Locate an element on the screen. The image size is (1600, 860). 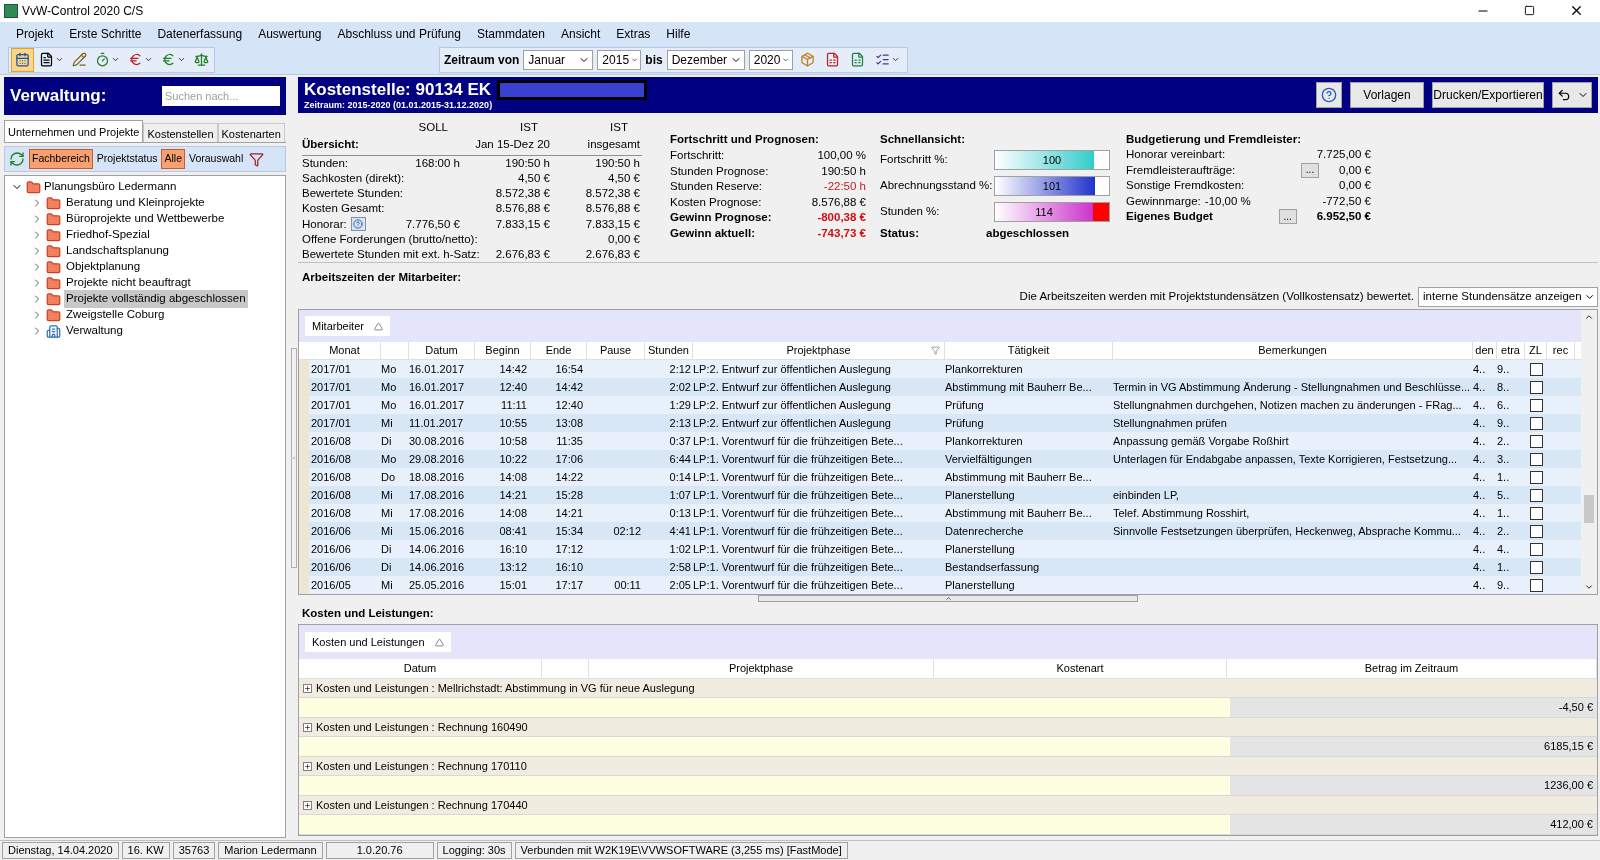
tree-item: Verwaltung is located at coordinates (94, 331).